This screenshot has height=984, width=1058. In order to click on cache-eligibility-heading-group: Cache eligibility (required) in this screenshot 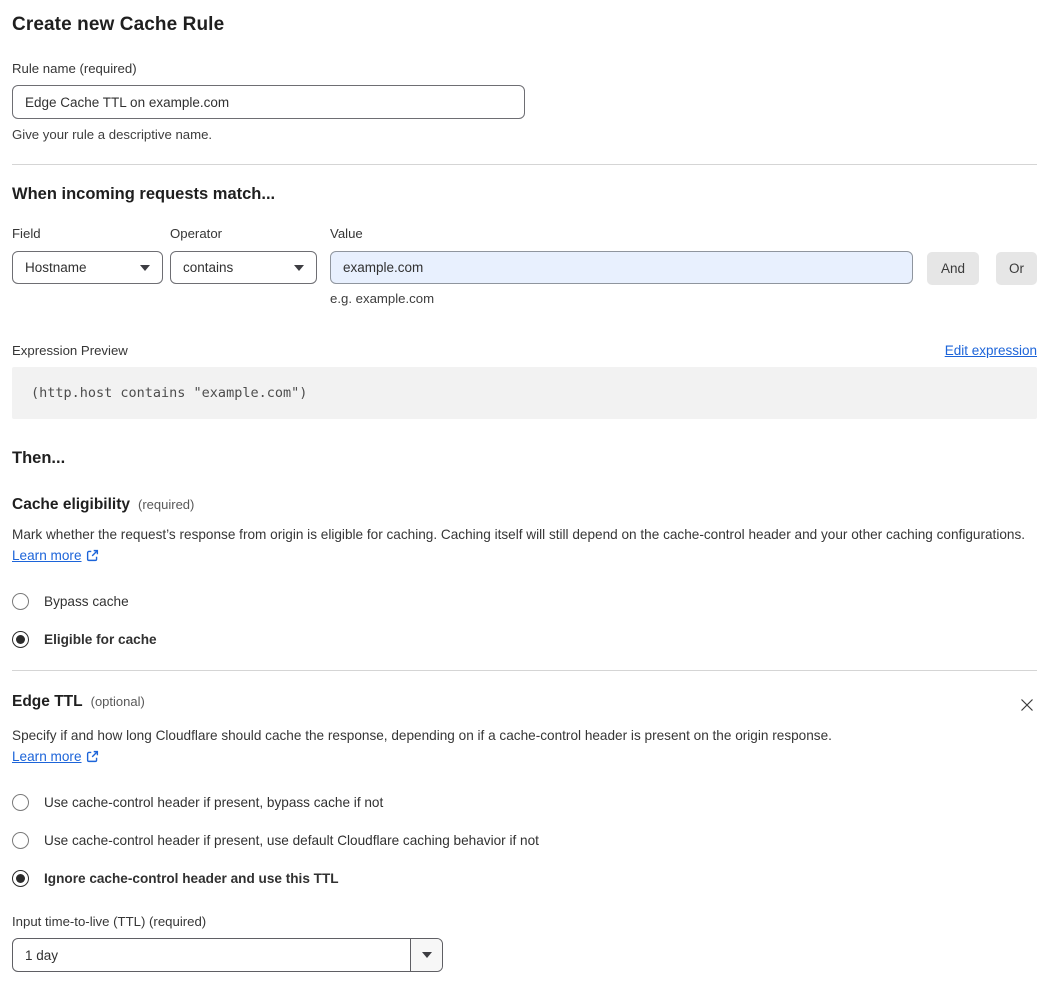, I will do `click(103, 505)`.